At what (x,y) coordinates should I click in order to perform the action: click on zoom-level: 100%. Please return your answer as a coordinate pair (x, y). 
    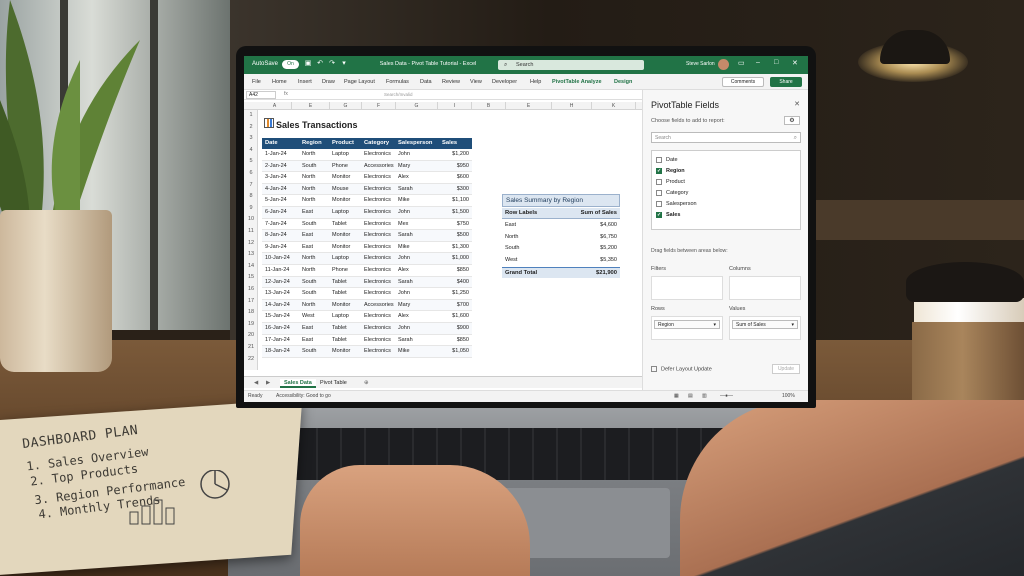
    Looking at the image, I should click on (788, 396).